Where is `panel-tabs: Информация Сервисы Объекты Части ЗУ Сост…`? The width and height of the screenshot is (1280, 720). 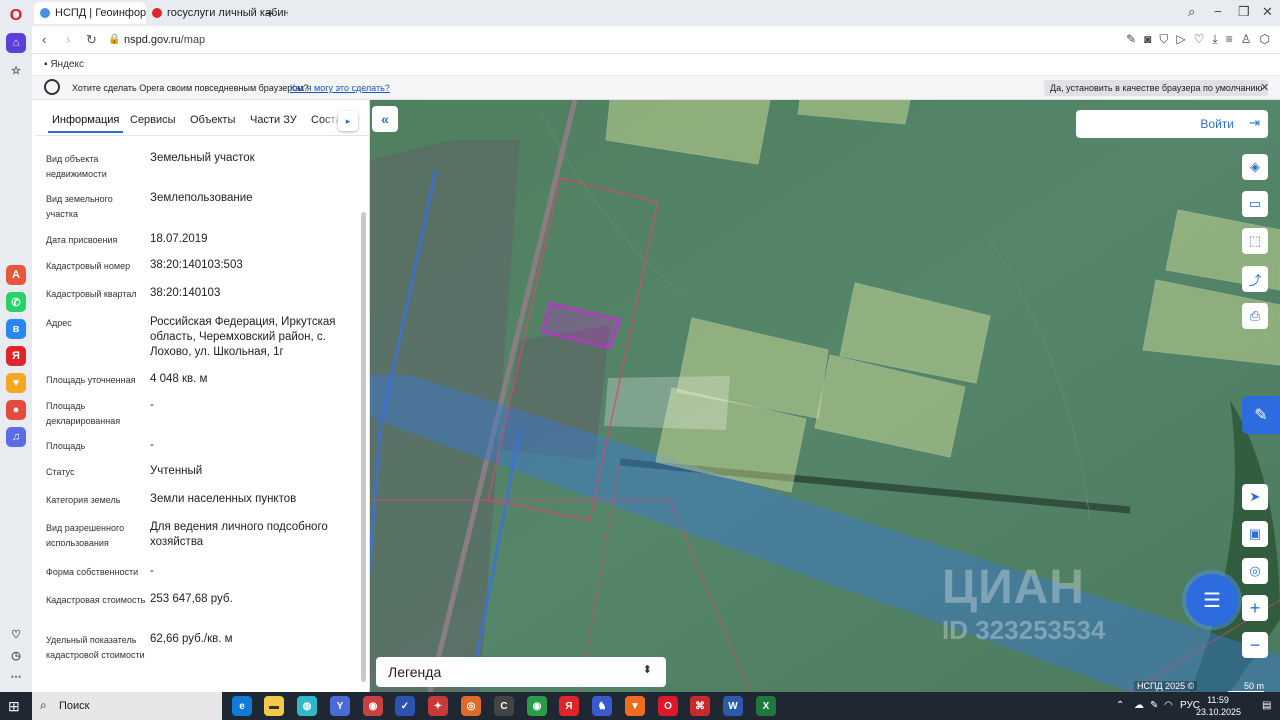
panel-tabs: Информация Сервисы Объекты Части ЗУ Сост… is located at coordinates (203, 118).